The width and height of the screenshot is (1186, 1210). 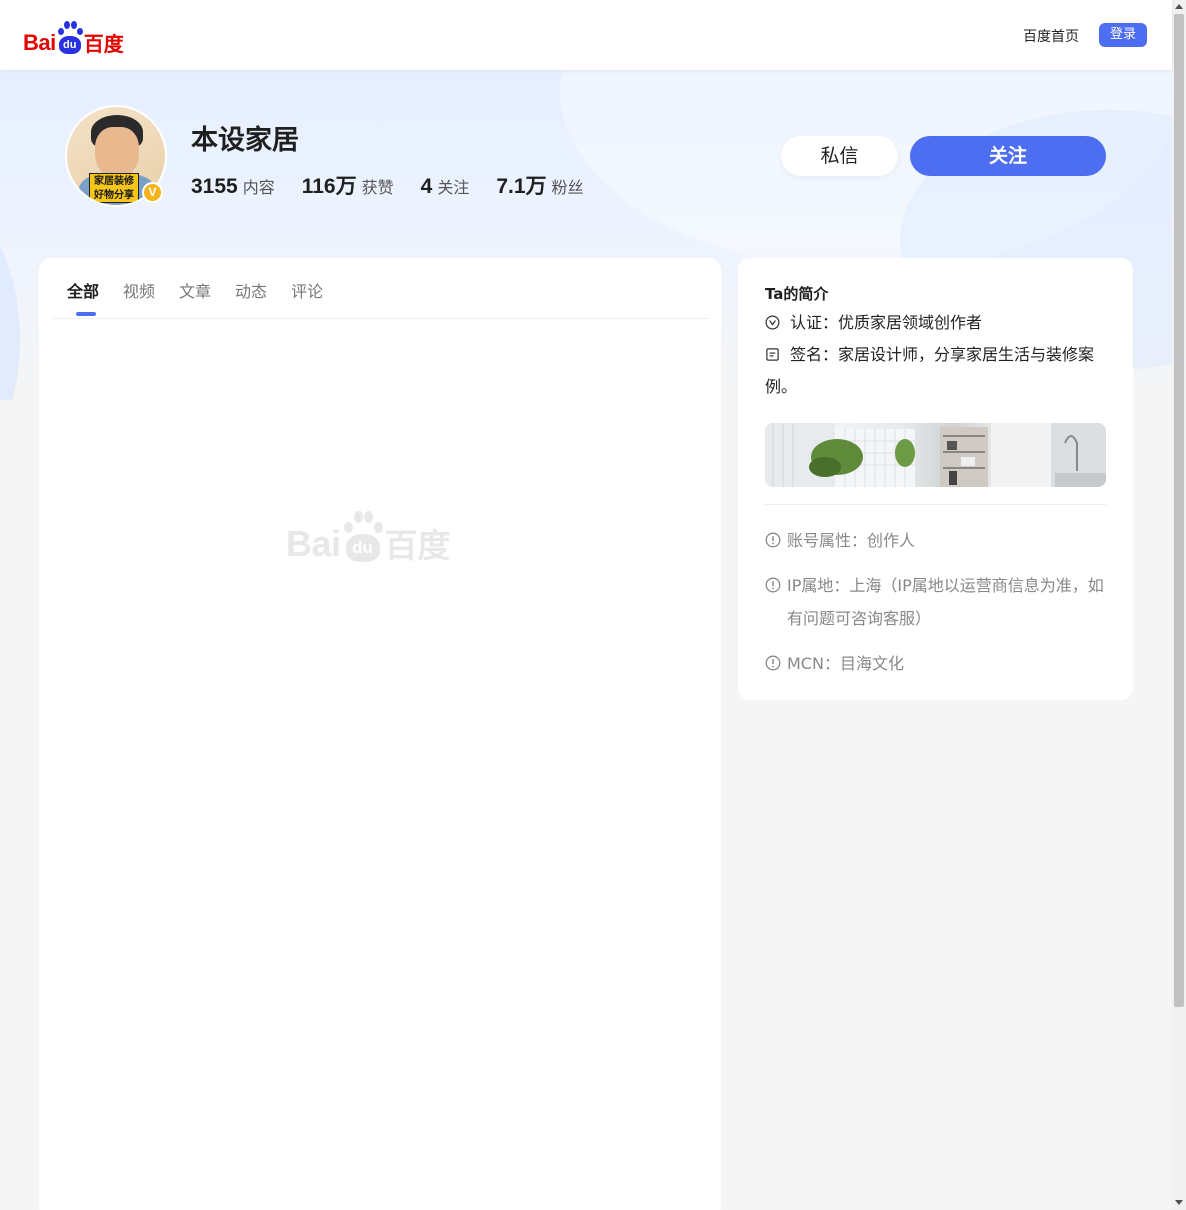 I want to click on avatar-tag: 家居装修好物分享, so click(x=114, y=188).